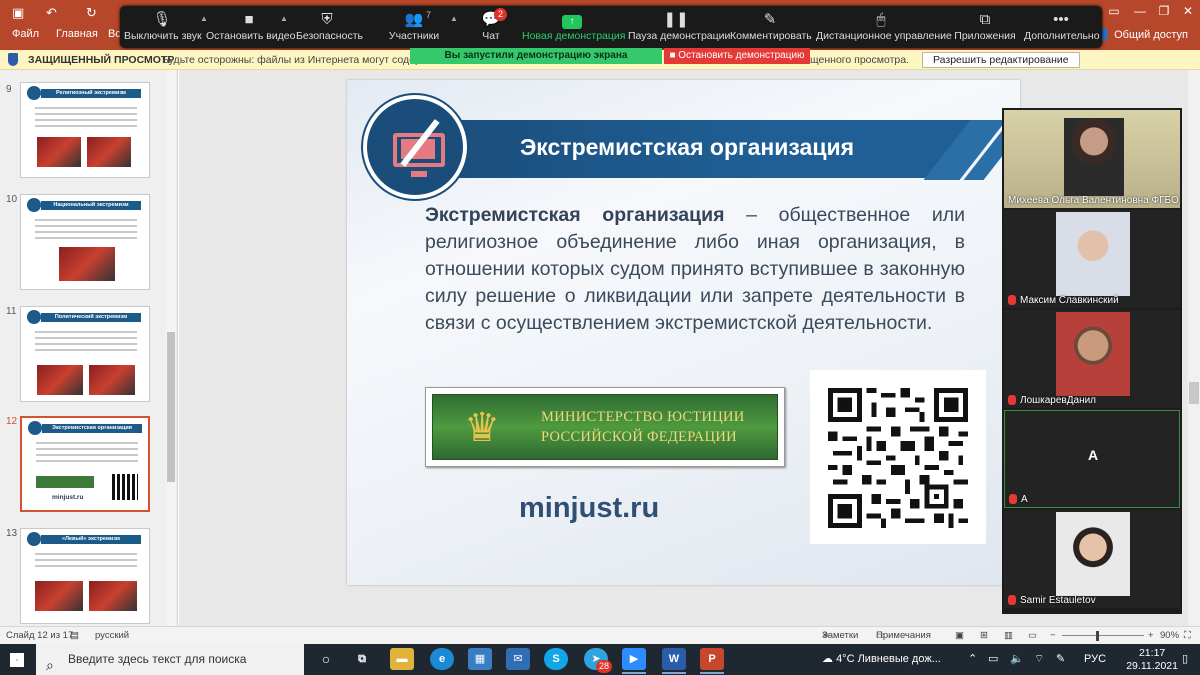 Image resolution: width=1200 pixels, height=675 pixels. Describe the element at coordinates (712, 659) in the screenshot. I see `powerpoint-icon: P` at that location.